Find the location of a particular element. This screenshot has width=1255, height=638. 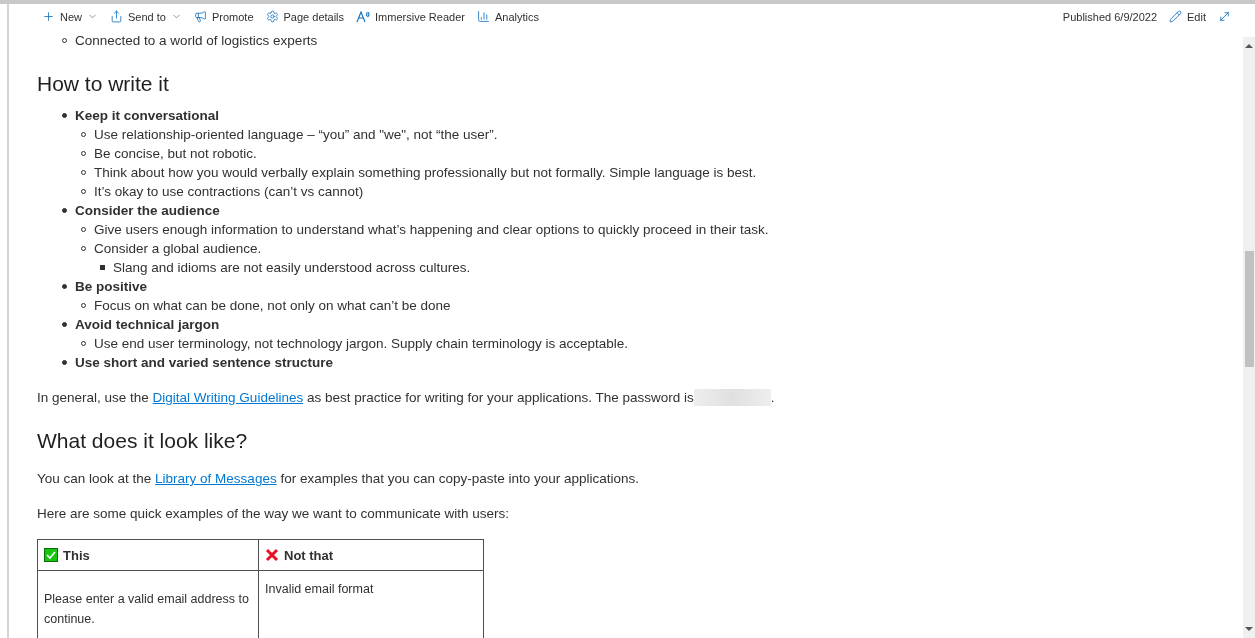

paragraph: In general, use the Digital Writing Guidelines as best practice for writing for your applications. The password is . is located at coordinates (406, 397).